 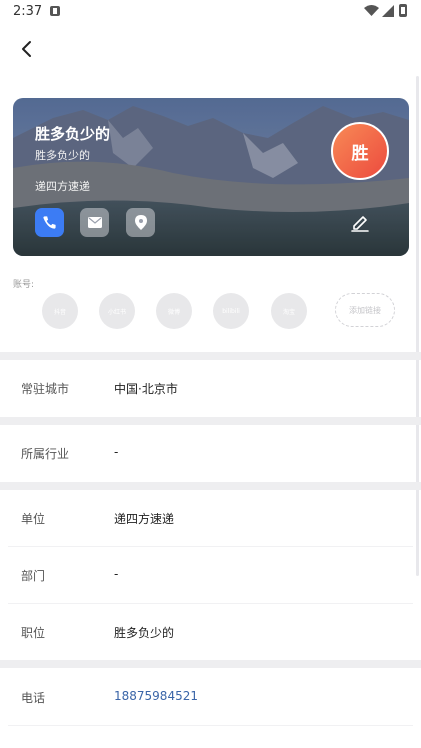 I want to click on location-icon, so click(x=140, y=222).